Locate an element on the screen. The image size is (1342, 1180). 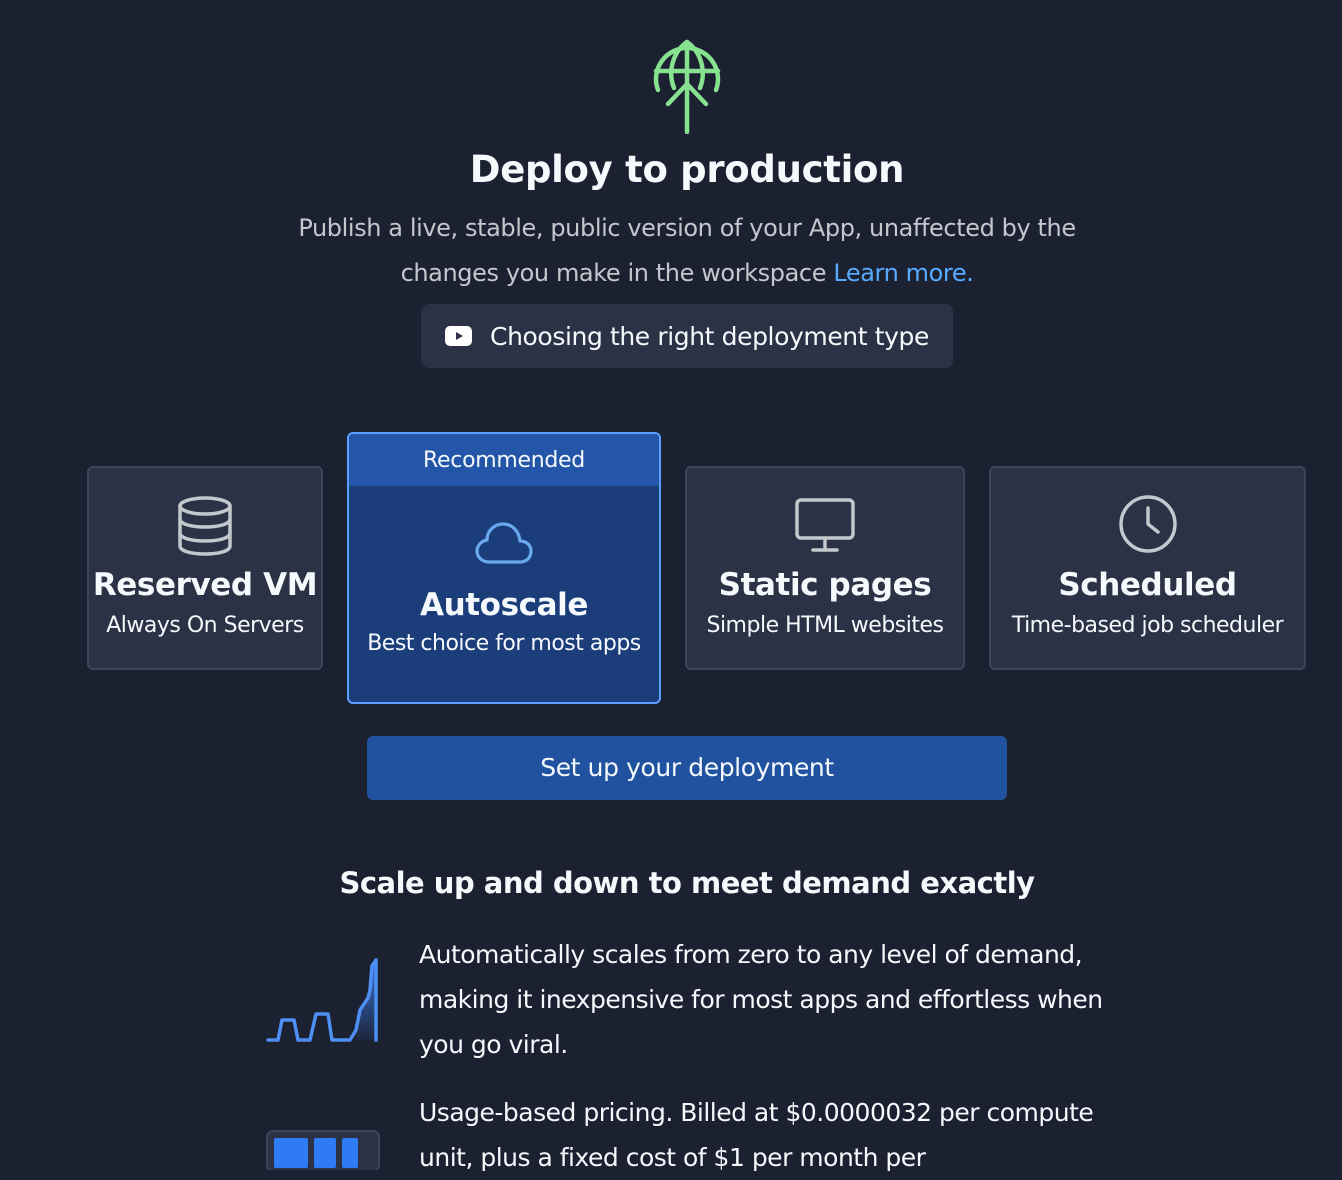
autoscale-subtitle: Best choice for most apps is located at coordinates (504, 643).